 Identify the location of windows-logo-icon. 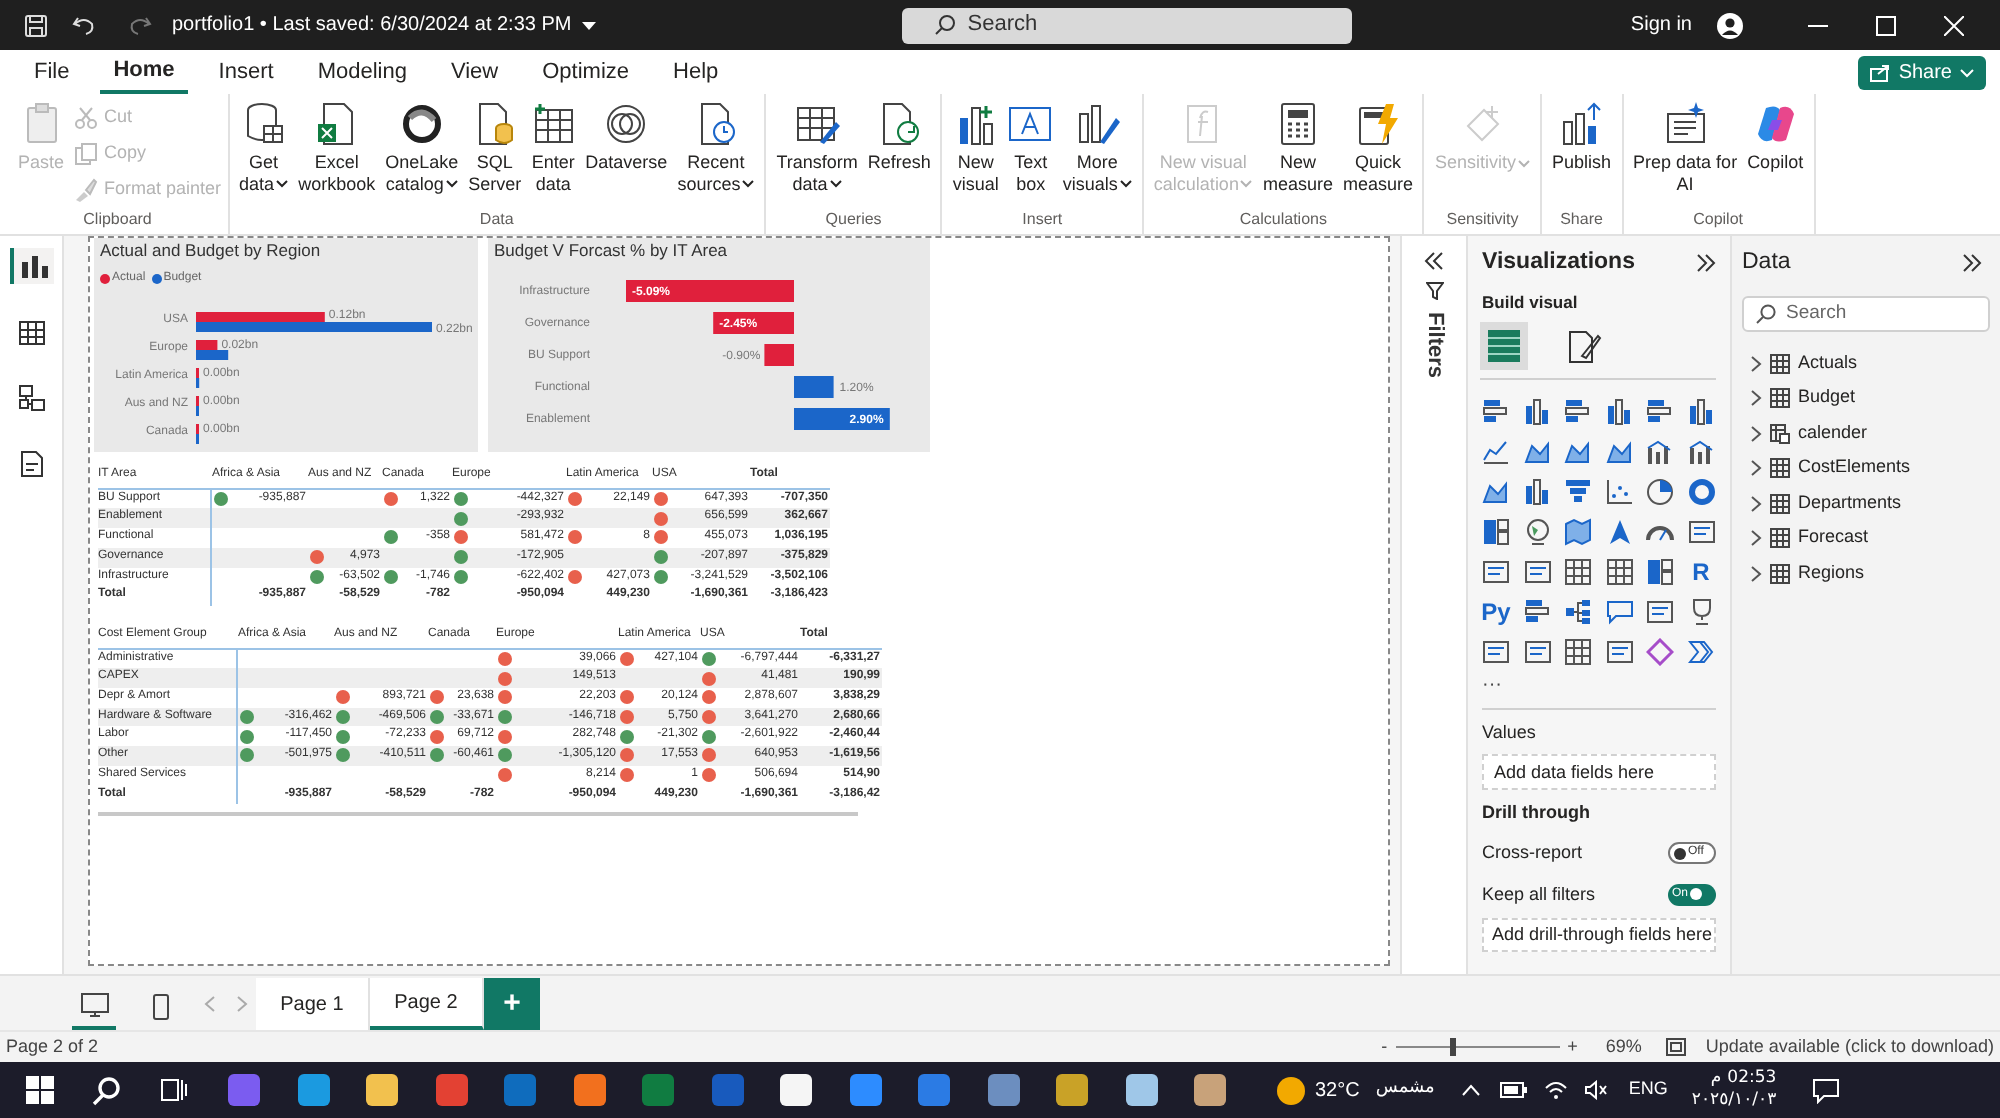
(40, 1090).